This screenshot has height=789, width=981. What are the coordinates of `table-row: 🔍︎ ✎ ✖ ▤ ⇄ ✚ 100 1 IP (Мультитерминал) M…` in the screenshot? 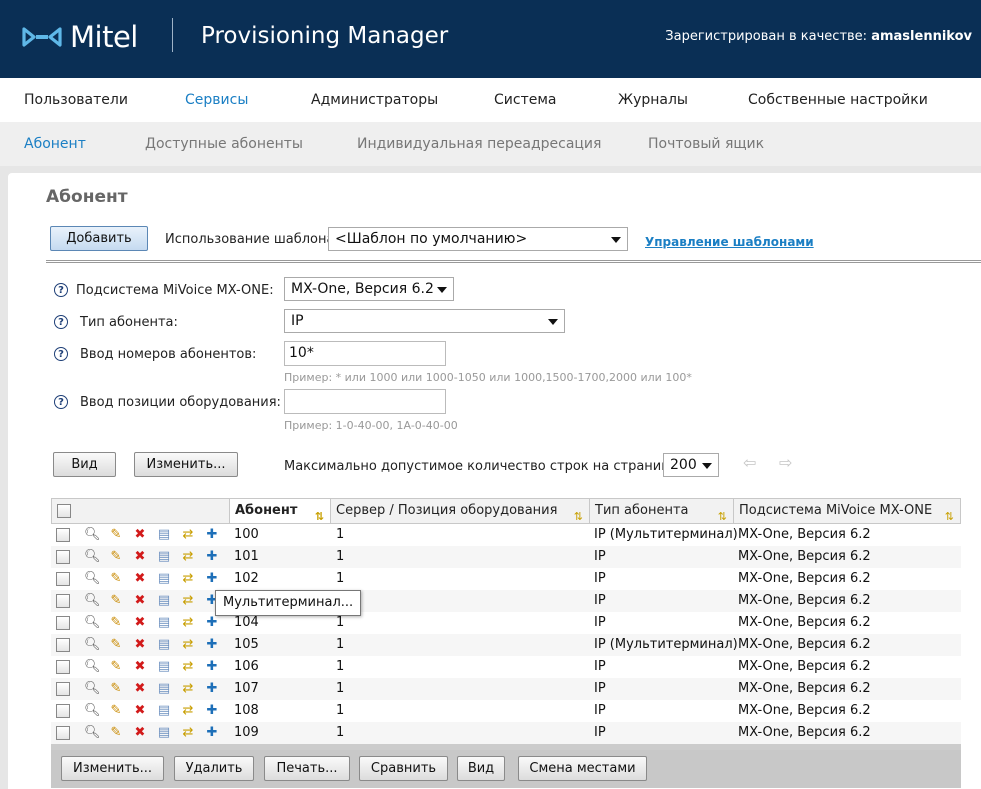 It's located at (506, 535).